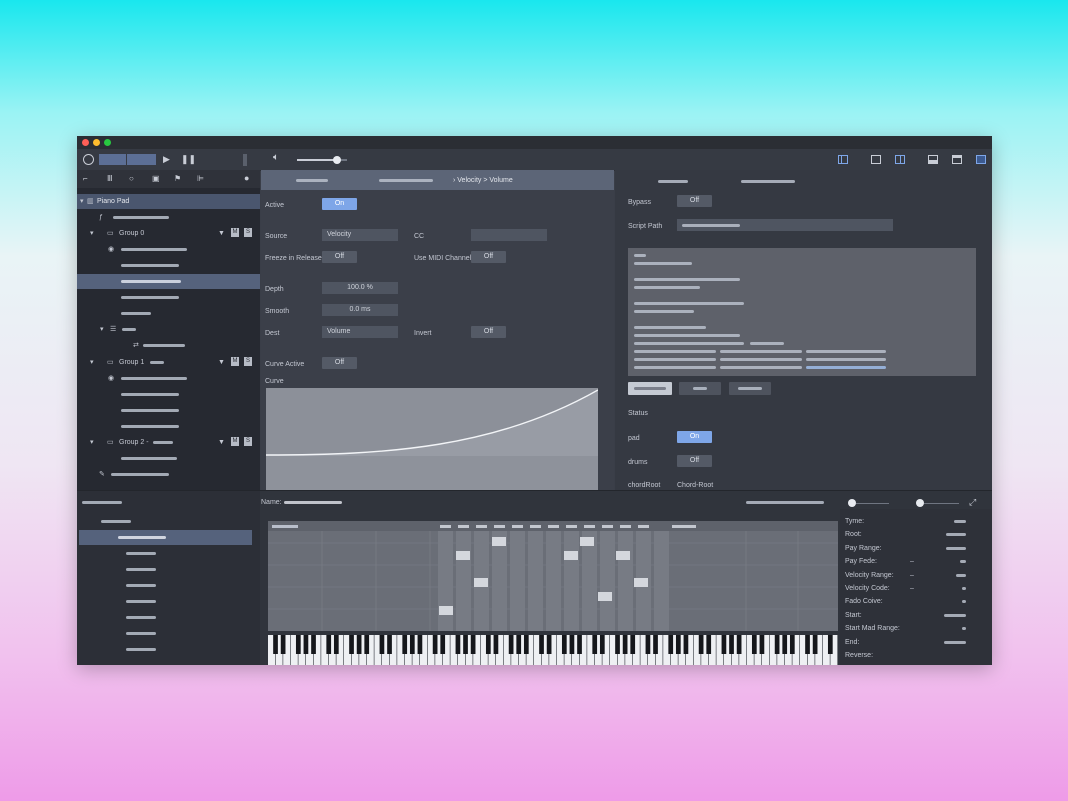 Image resolution: width=1068 pixels, height=801 pixels. Describe the element at coordinates (843, 159) in the screenshot. I see `sidebar-left-icon` at that location.